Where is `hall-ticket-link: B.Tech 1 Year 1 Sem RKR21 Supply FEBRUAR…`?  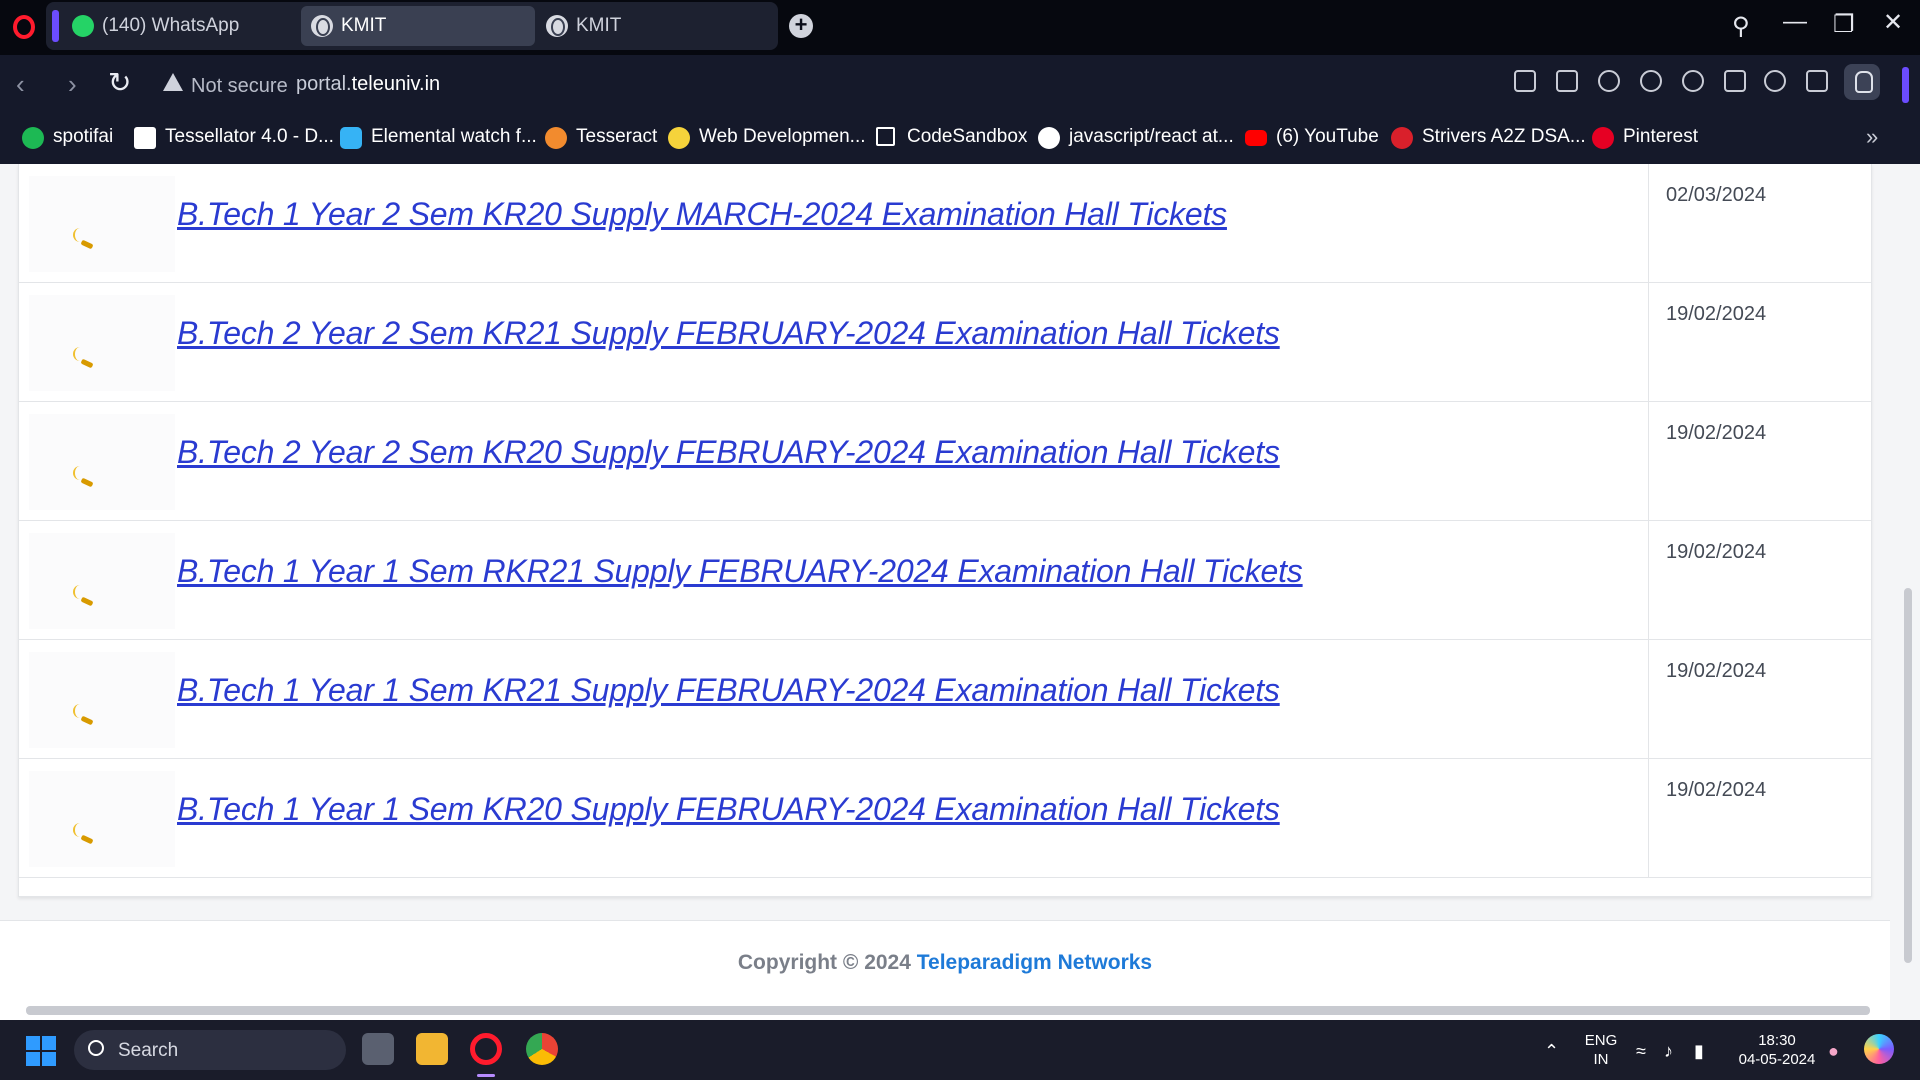 hall-ticket-link: B.Tech 1 Year 1 Sem RKR21 Supply FEBRUAR… is located at coordinates (740, 571).